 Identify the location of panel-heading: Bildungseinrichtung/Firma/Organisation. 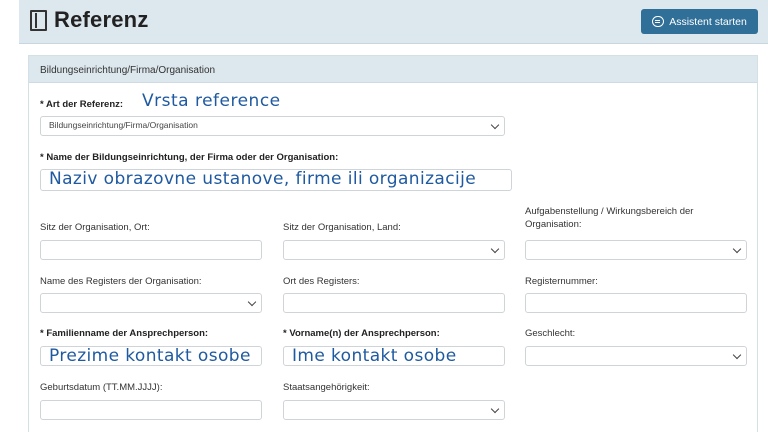
(393, 69).